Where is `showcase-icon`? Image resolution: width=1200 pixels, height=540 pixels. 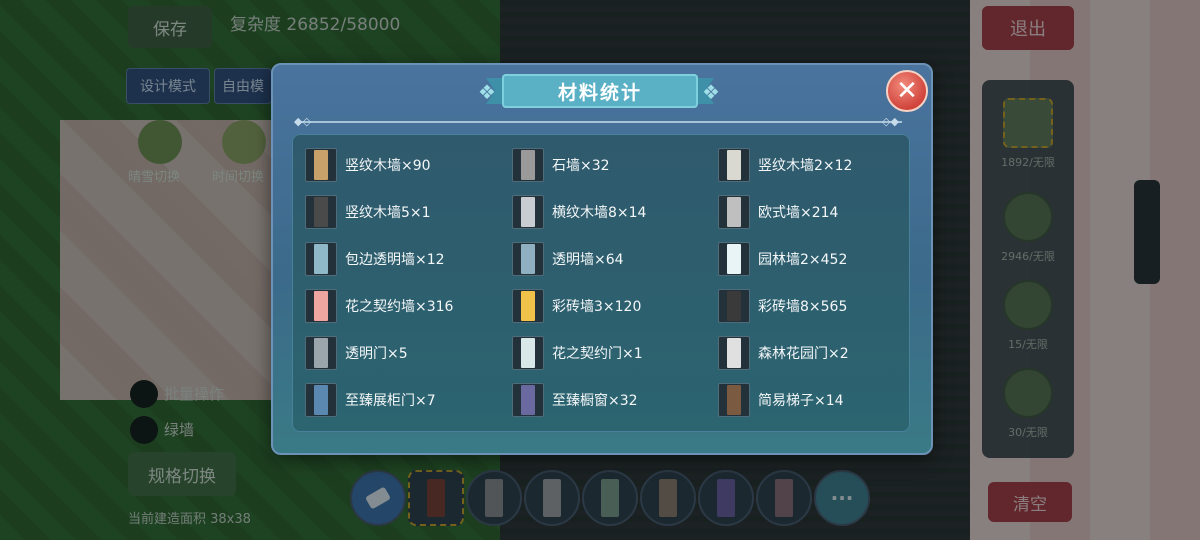
showcase-icon is located at coordinates (528, 400).